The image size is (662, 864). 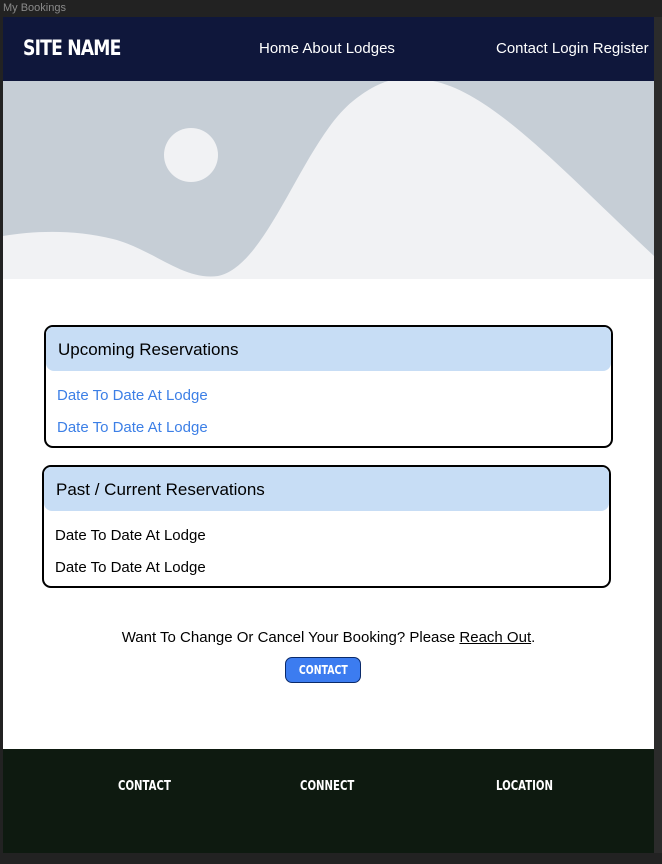 I want to click on footer: CONTACT CONNECT LOCATION, so click(x=328, y=801).